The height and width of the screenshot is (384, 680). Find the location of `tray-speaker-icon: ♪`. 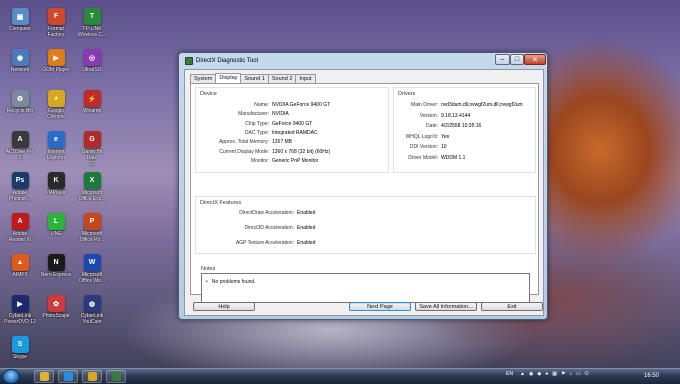

tray-speaker-icon: ♪ is located at coordinates (570, 374).